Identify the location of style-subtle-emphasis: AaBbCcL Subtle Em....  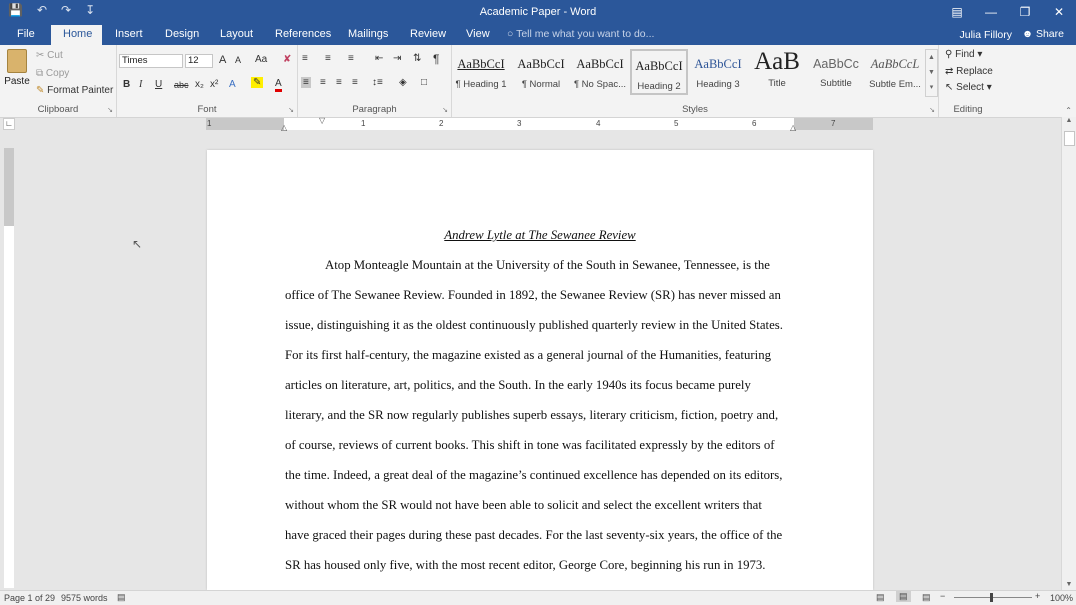
(895, 72).